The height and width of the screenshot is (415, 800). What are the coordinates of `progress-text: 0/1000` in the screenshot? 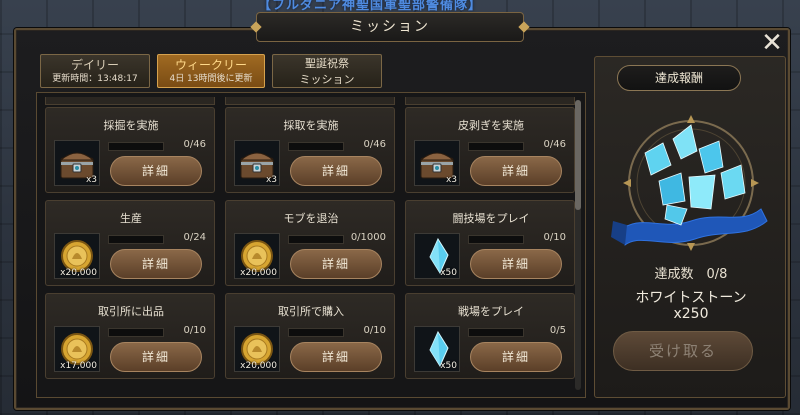 It's located at (368, 237).